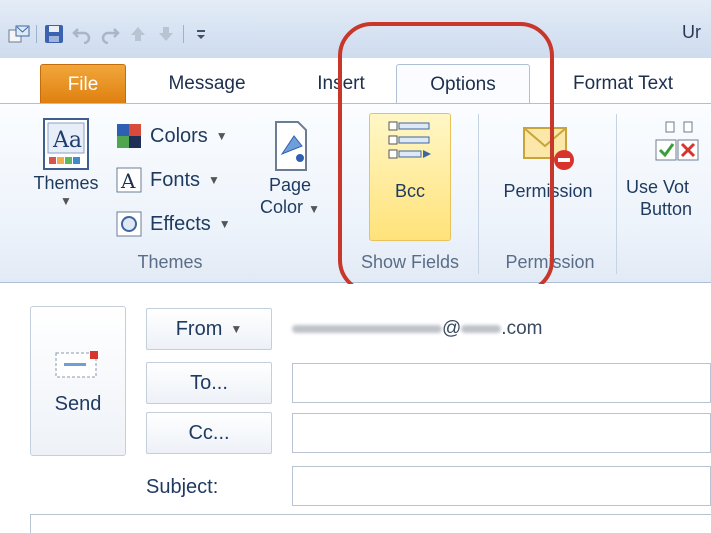  Describe the element at coordinates (67, 140) in the screenshot. I see `svg-text: Aa` at that location.